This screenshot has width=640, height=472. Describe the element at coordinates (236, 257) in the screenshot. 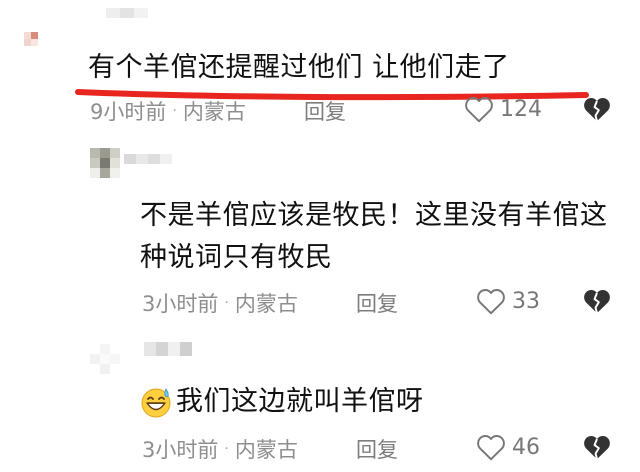

I see `comment-text-line-2: 种说词只有牧民` at that location.